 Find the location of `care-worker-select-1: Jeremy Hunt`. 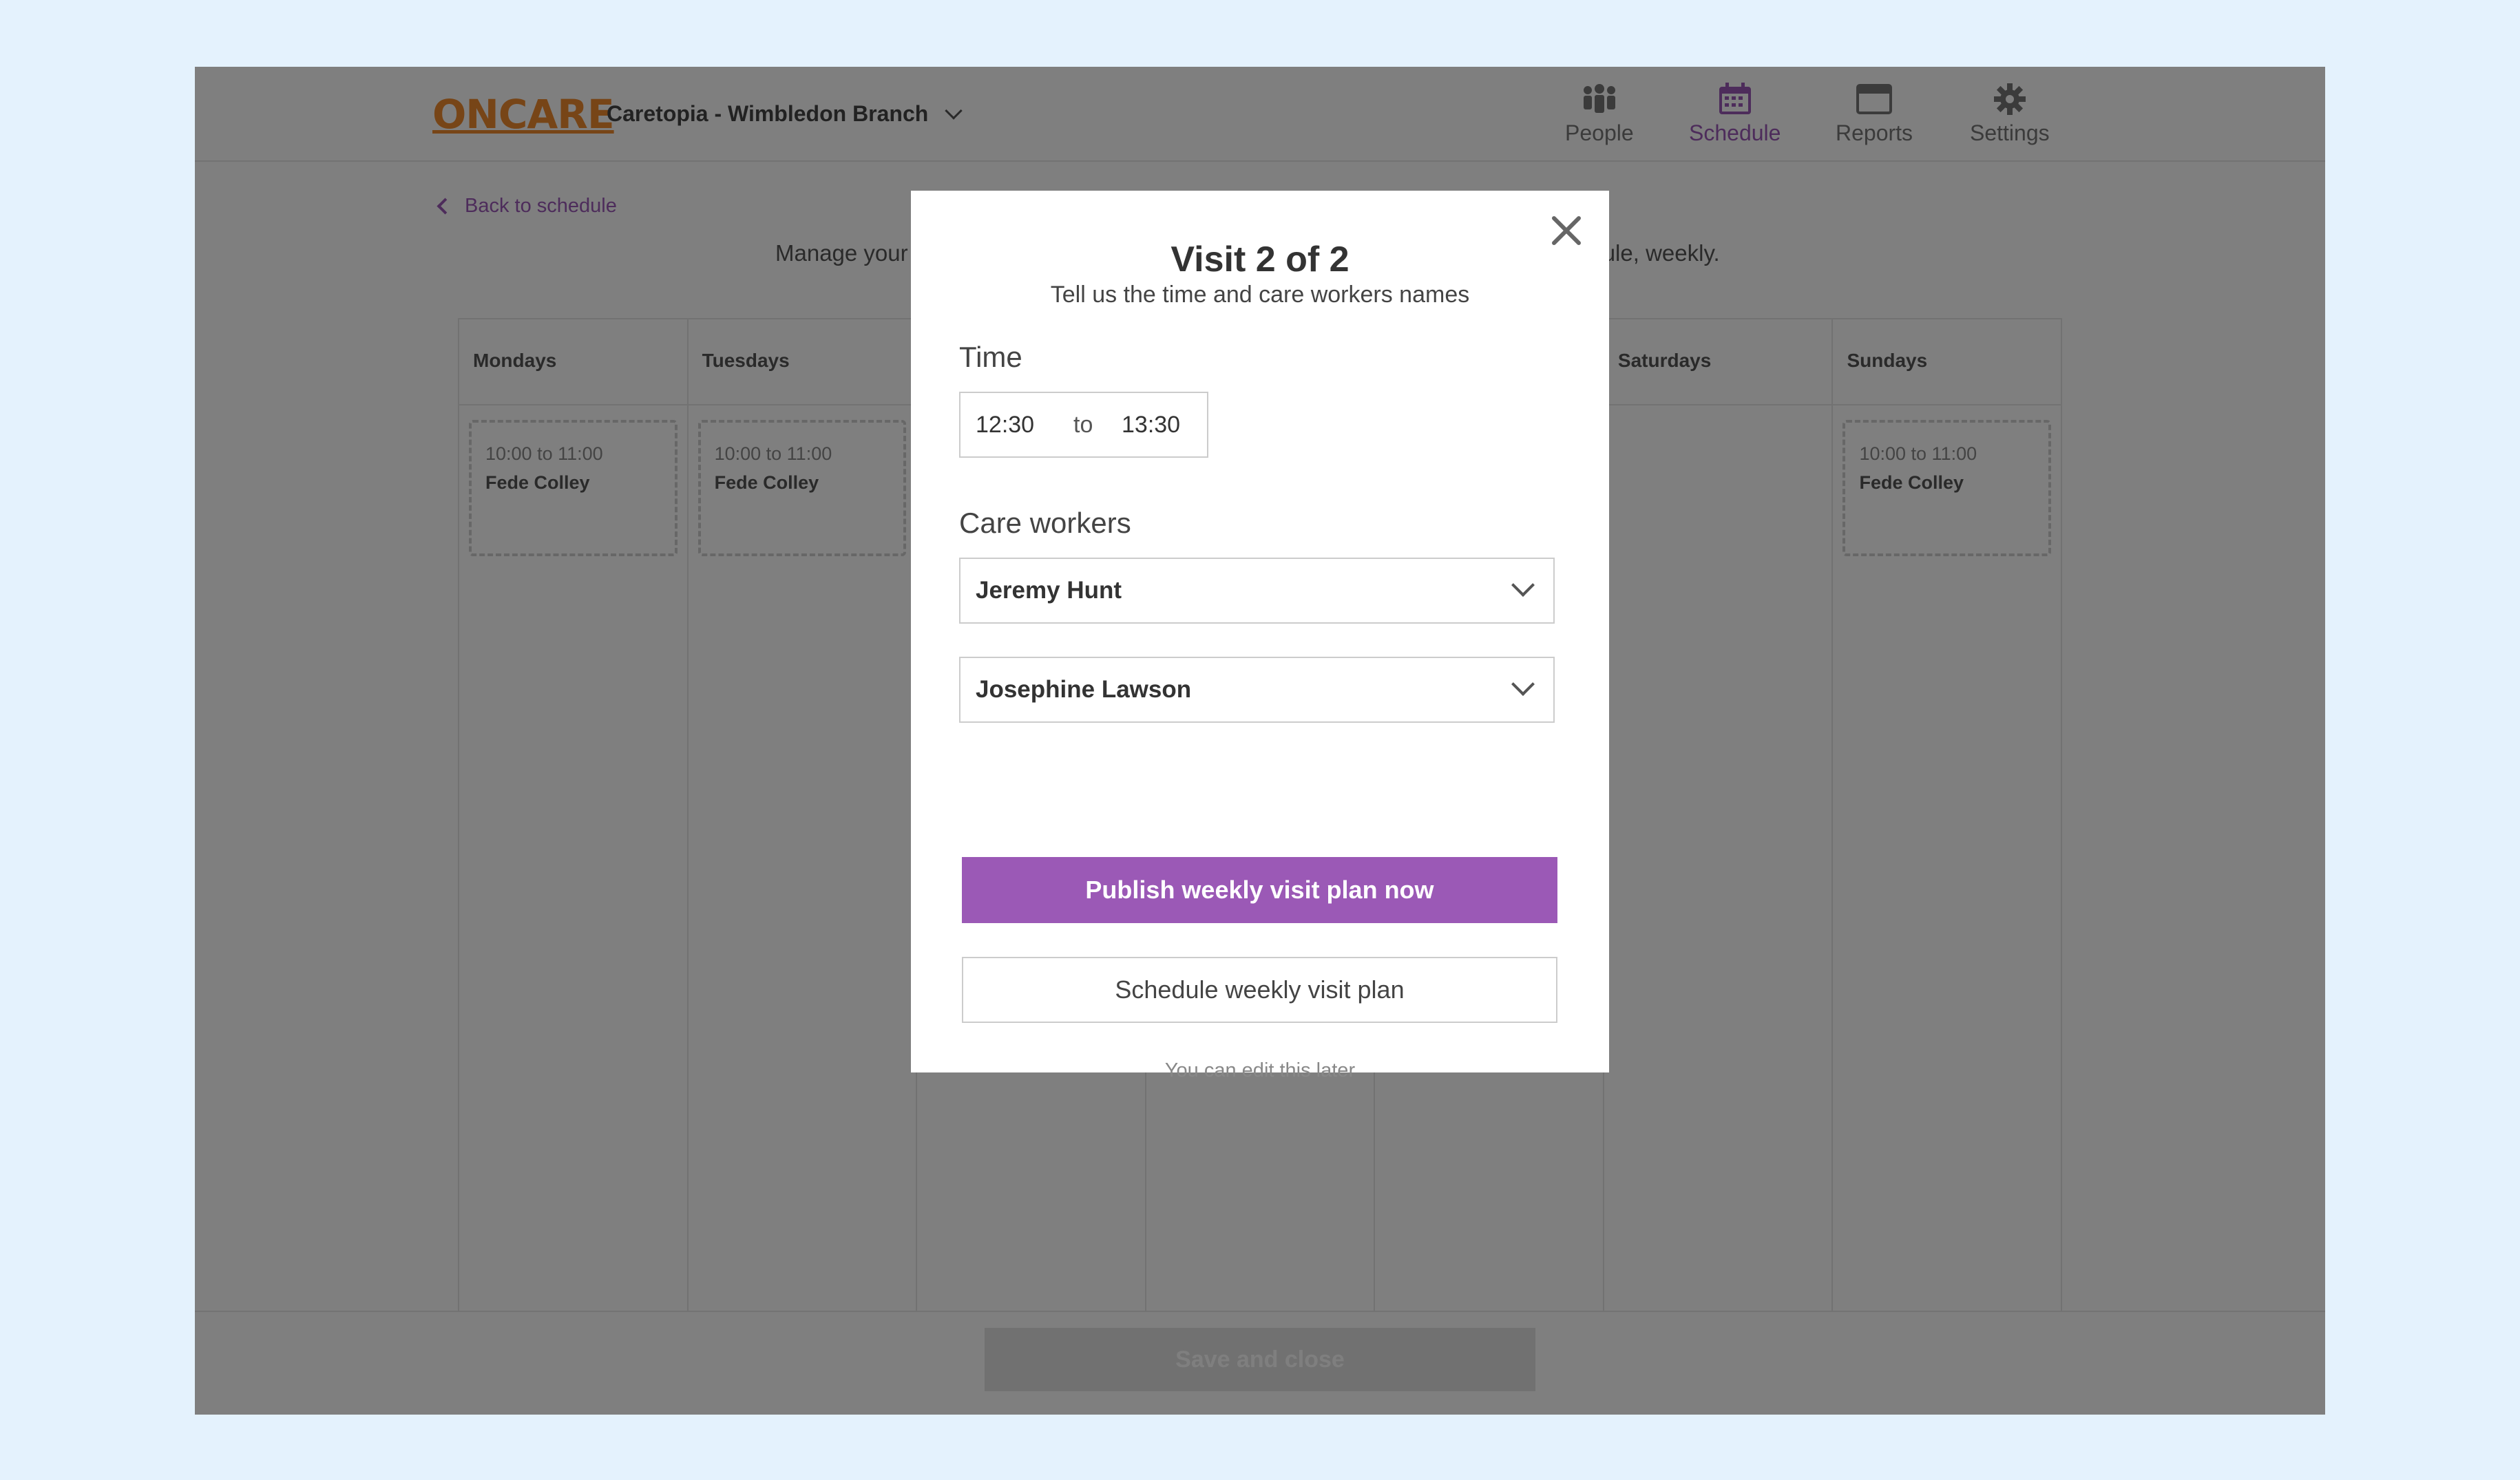

care-worker-select-1: Jeremy Hunt is located at coordinates (1257, 591).